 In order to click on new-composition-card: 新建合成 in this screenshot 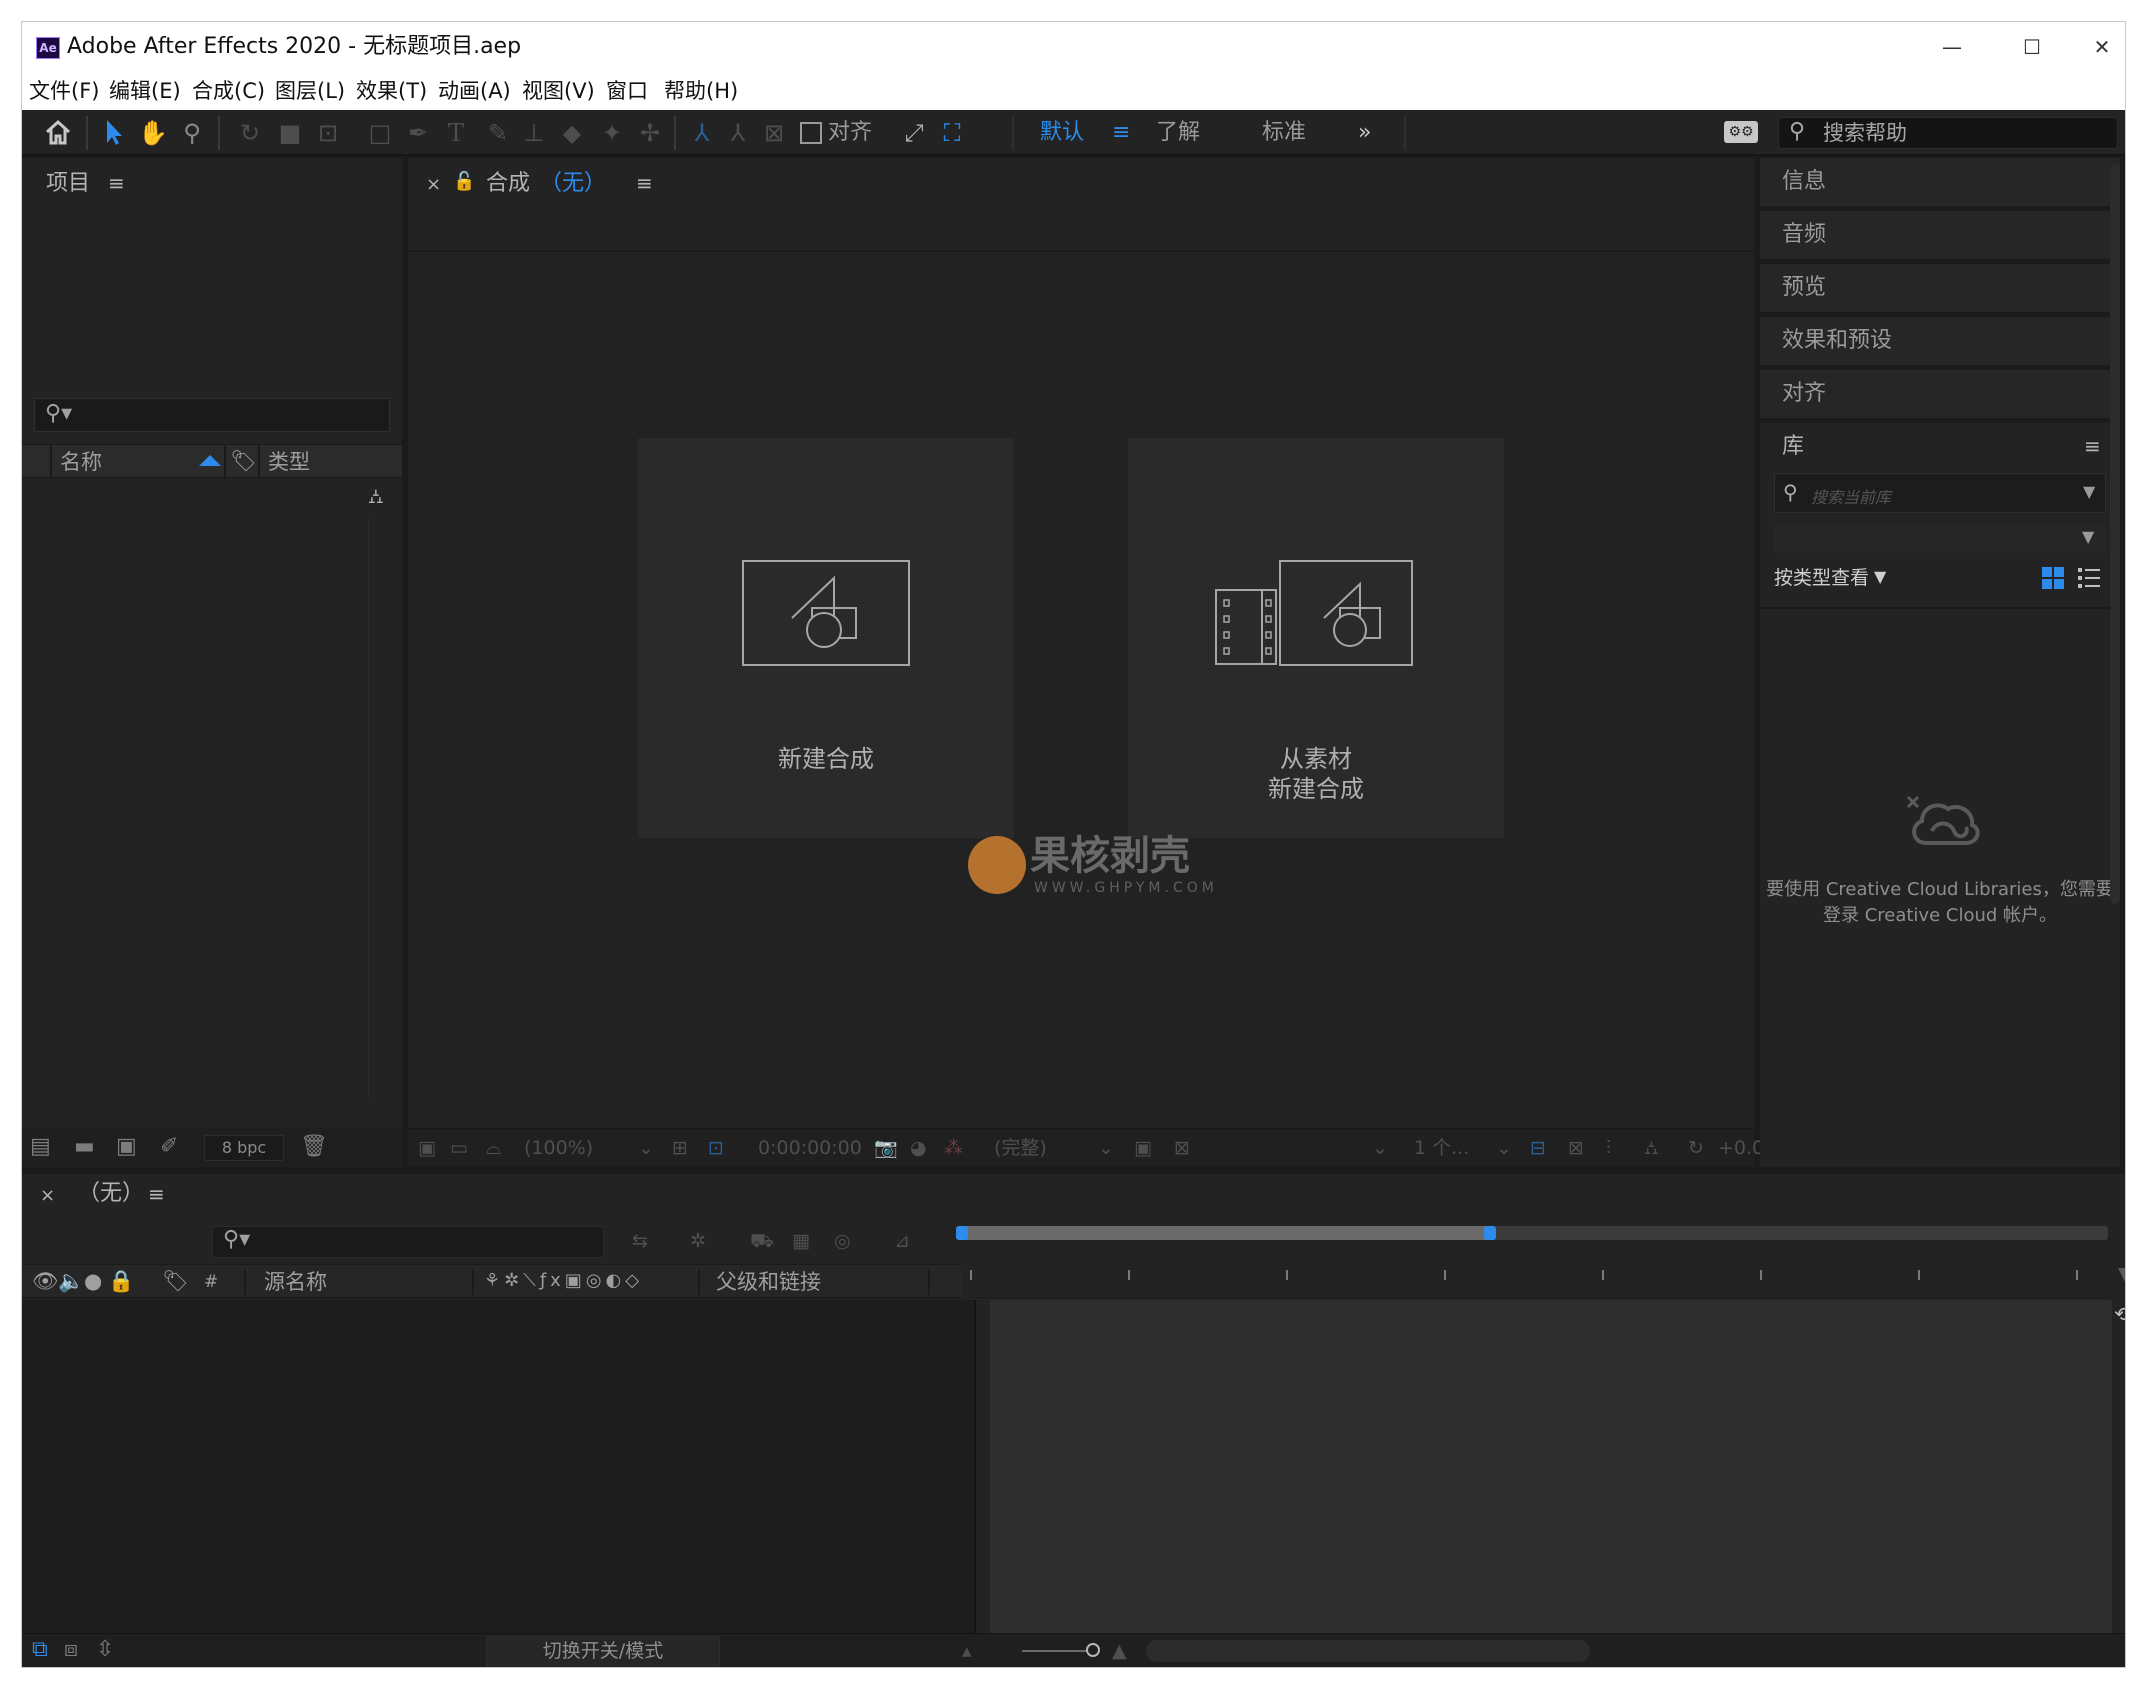, I will do `click(826, 638)`.